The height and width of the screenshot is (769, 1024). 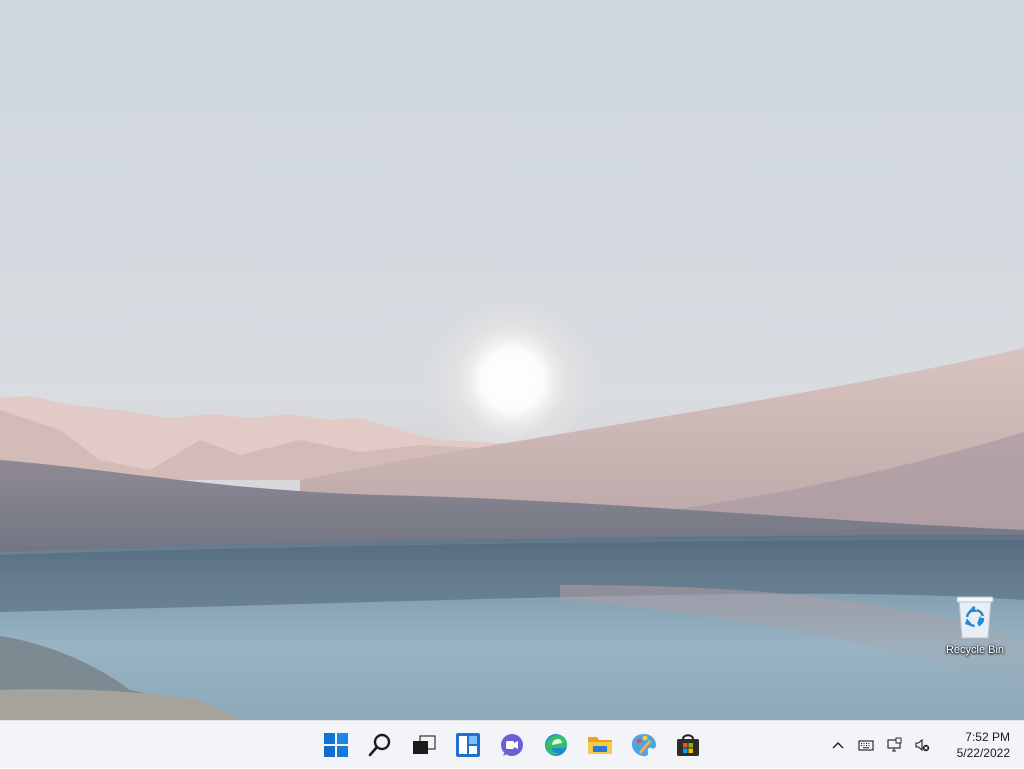 I want to click on windows-start-icon, so click(x=336, y=745).